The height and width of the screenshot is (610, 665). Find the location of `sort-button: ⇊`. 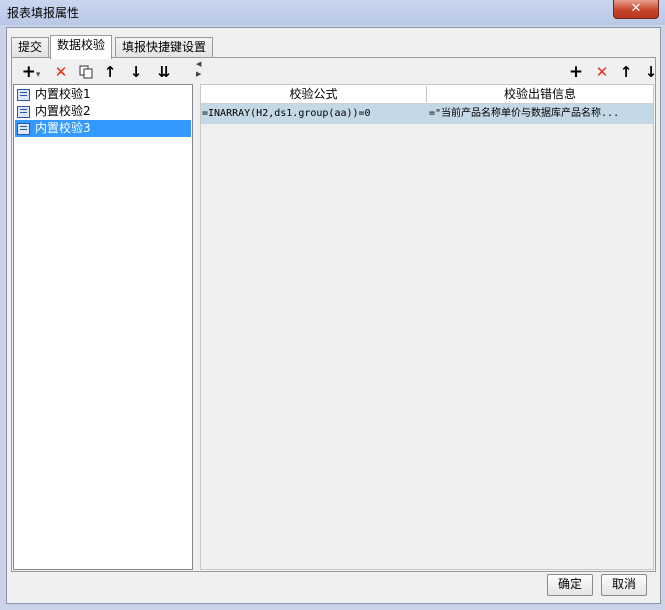

sort-button: ⇊ is located at coordinates (164, 72).